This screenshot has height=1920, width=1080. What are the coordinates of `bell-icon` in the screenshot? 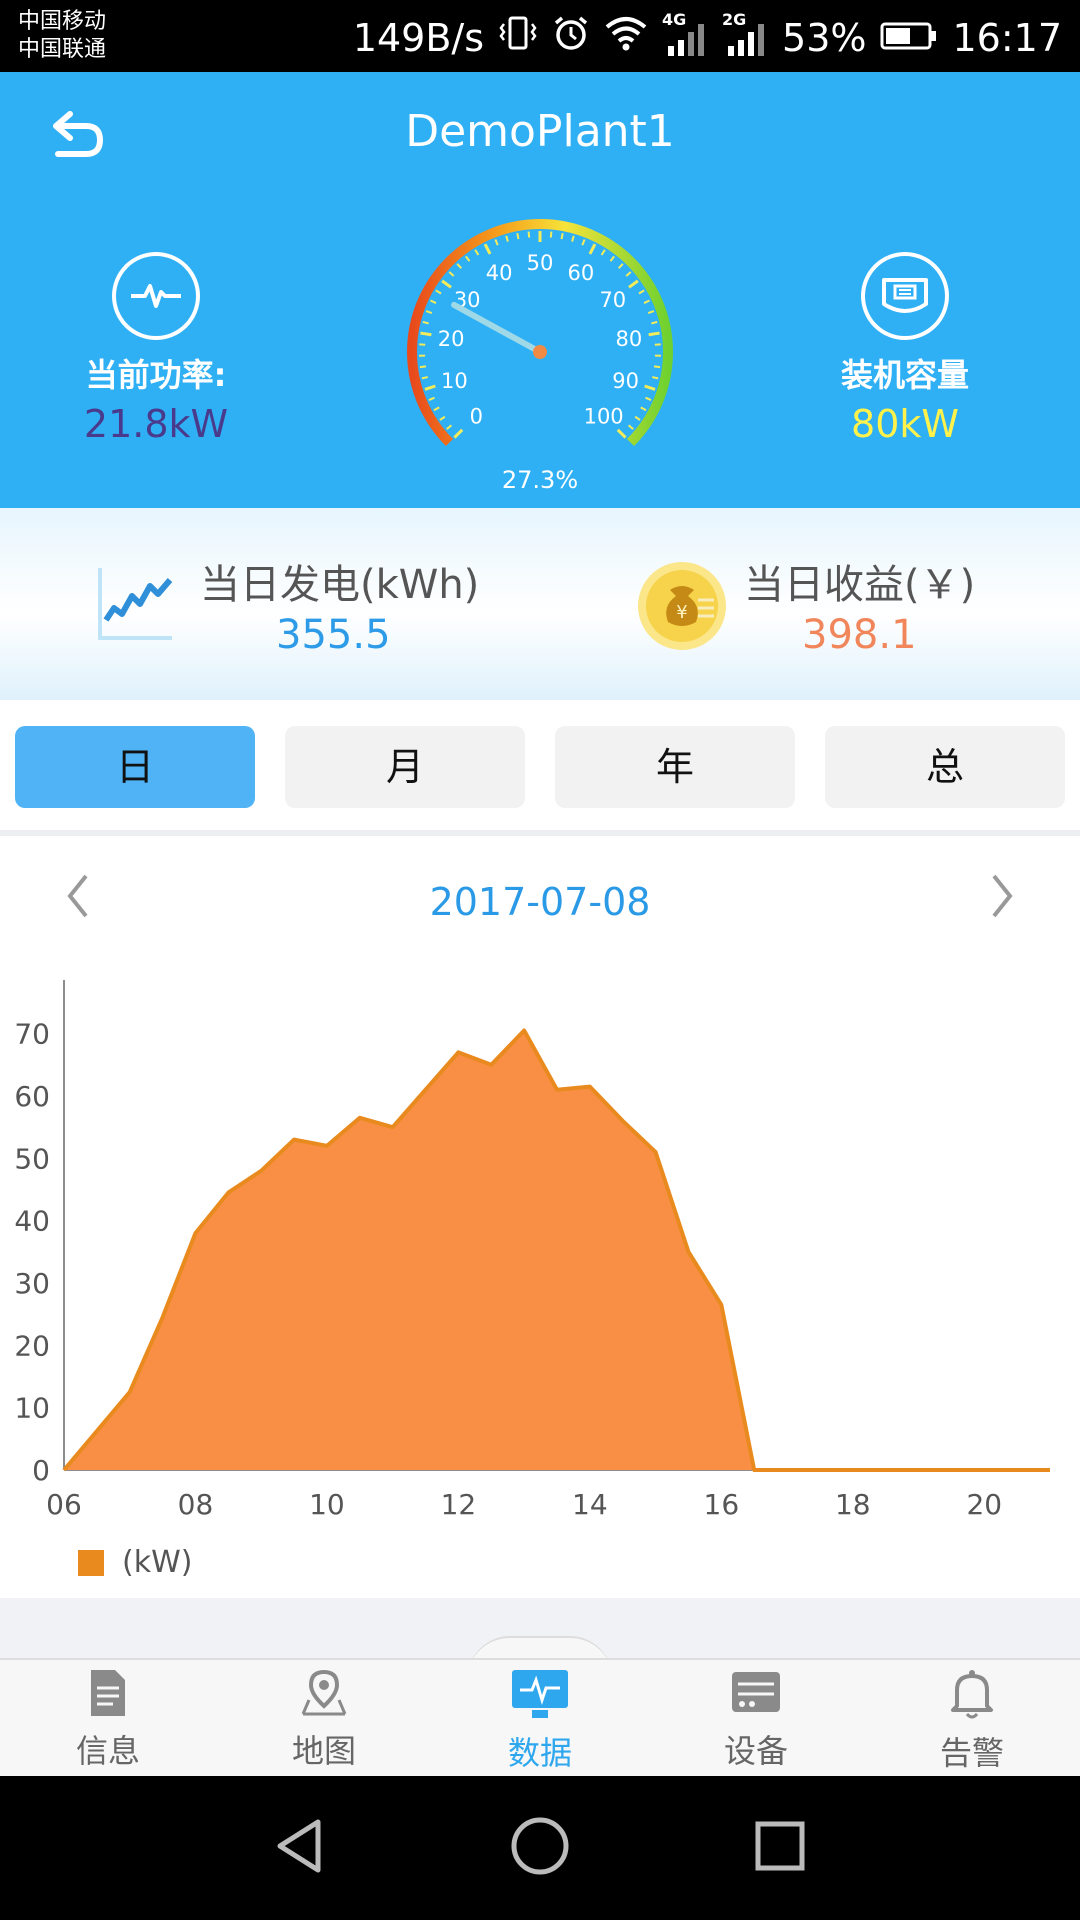 It's located at (972, 1694).